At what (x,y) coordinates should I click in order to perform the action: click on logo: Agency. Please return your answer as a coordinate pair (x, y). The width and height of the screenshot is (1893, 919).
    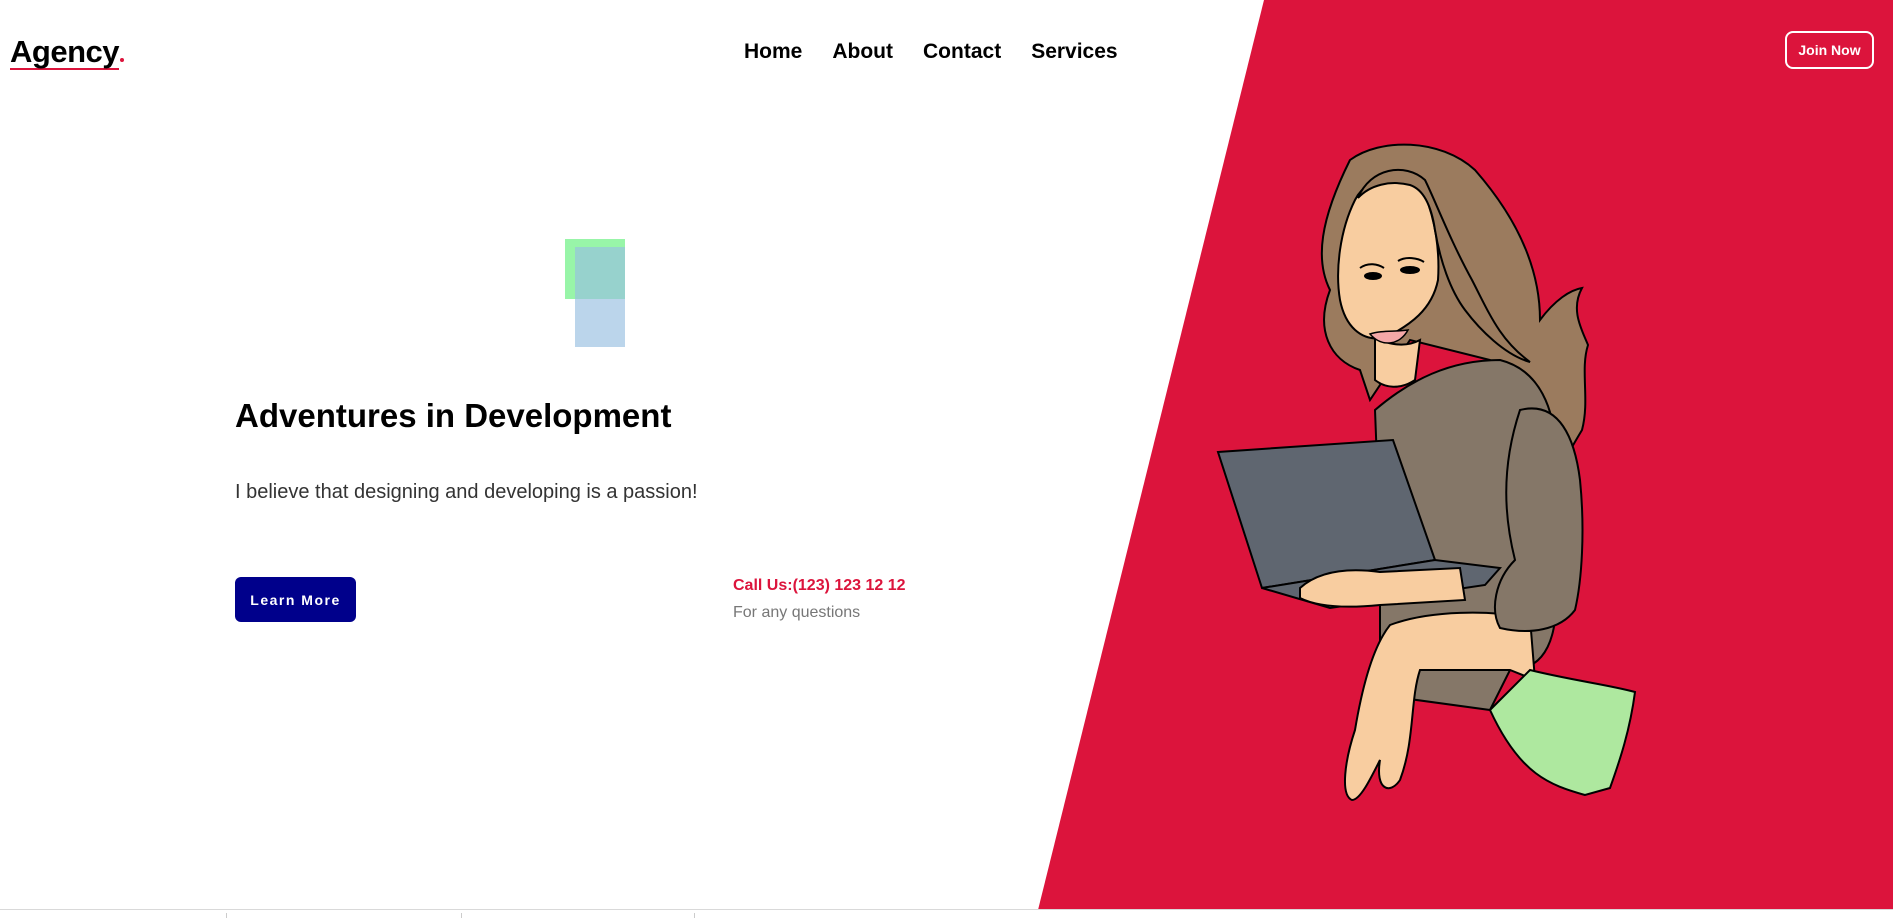
    Looking at the image, I should click on (67, 52).